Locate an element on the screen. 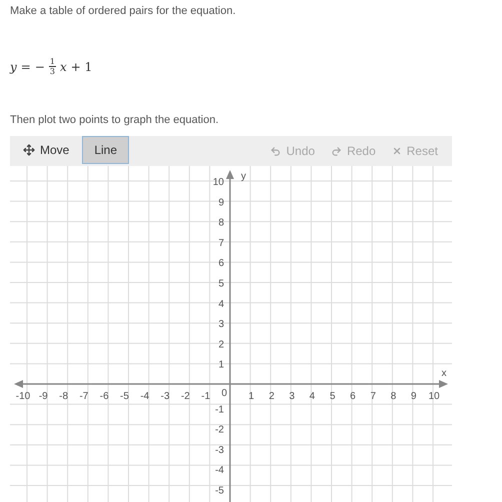 This screenshot has width=502, height=502. origin-label: 0 is located at coordinates (224, 393).